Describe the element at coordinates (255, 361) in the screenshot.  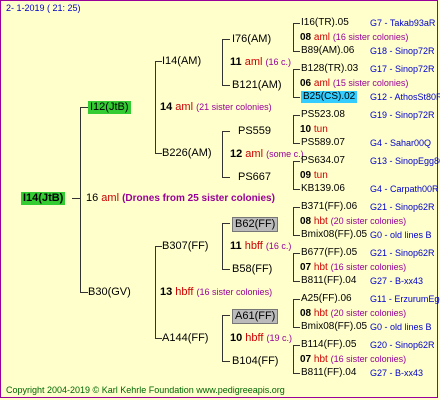
I see `queen-gen3: B104(FF)` at that location.